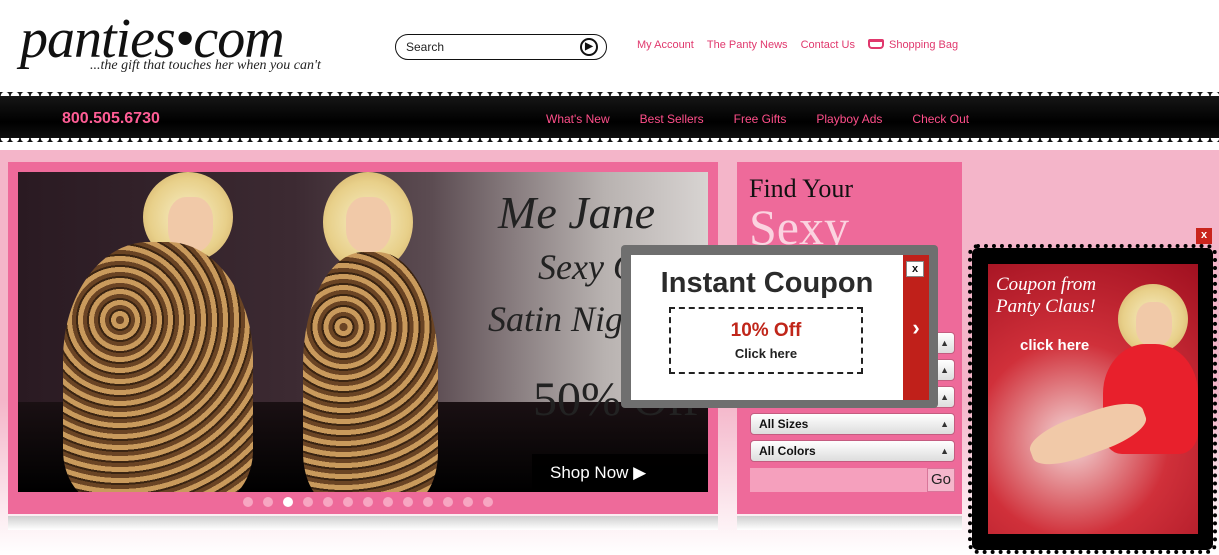  I want to click on search-box: ▶, so click(501, 47).